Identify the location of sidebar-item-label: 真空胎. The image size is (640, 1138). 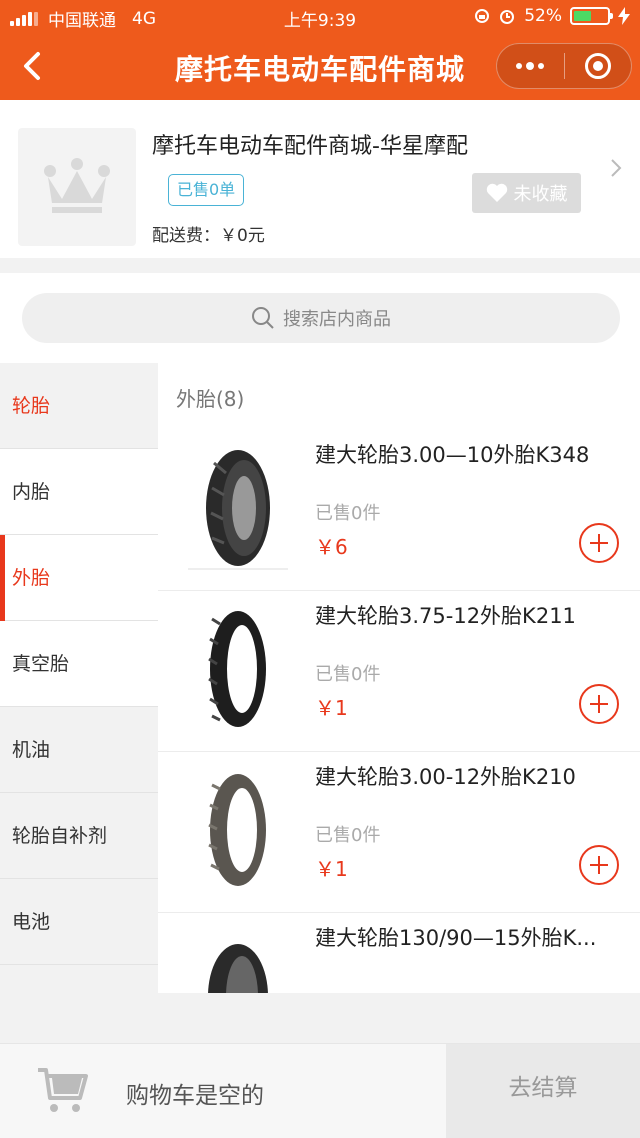
(41, 664).